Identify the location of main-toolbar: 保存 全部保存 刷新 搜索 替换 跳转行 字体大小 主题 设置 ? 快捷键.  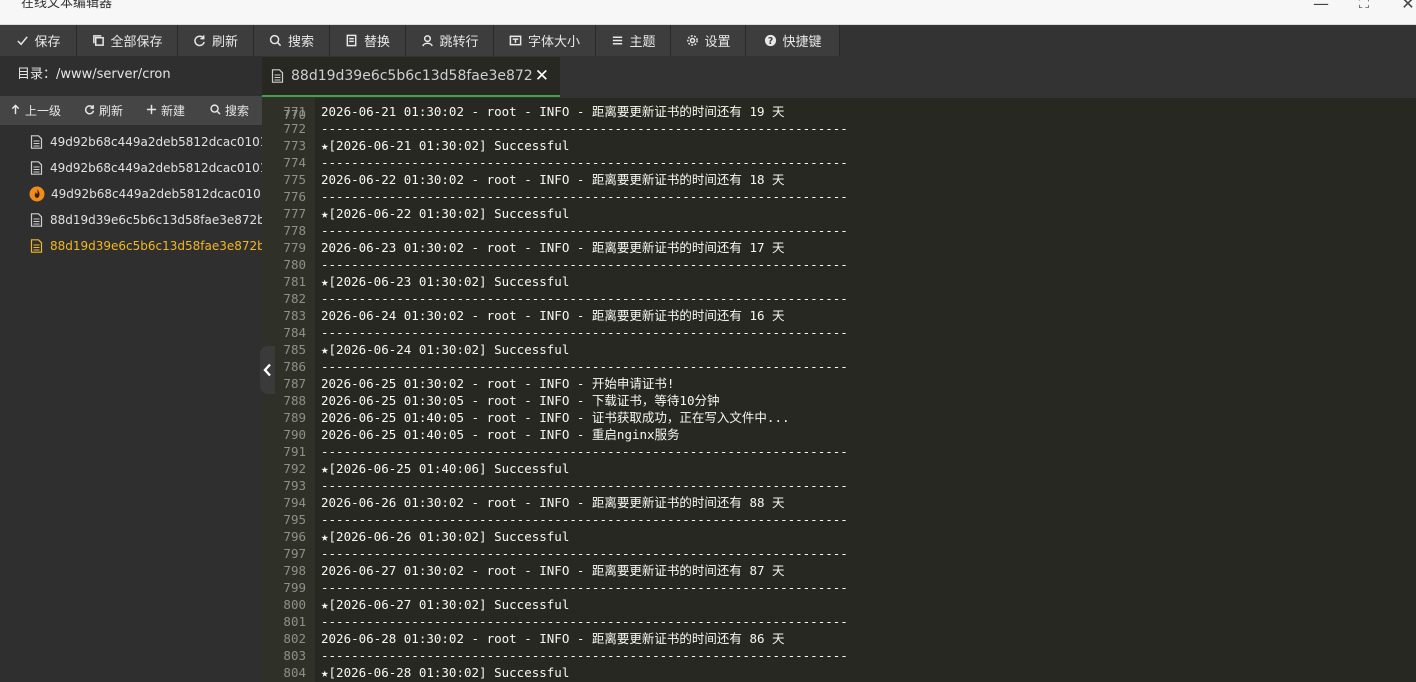
(708, 40).